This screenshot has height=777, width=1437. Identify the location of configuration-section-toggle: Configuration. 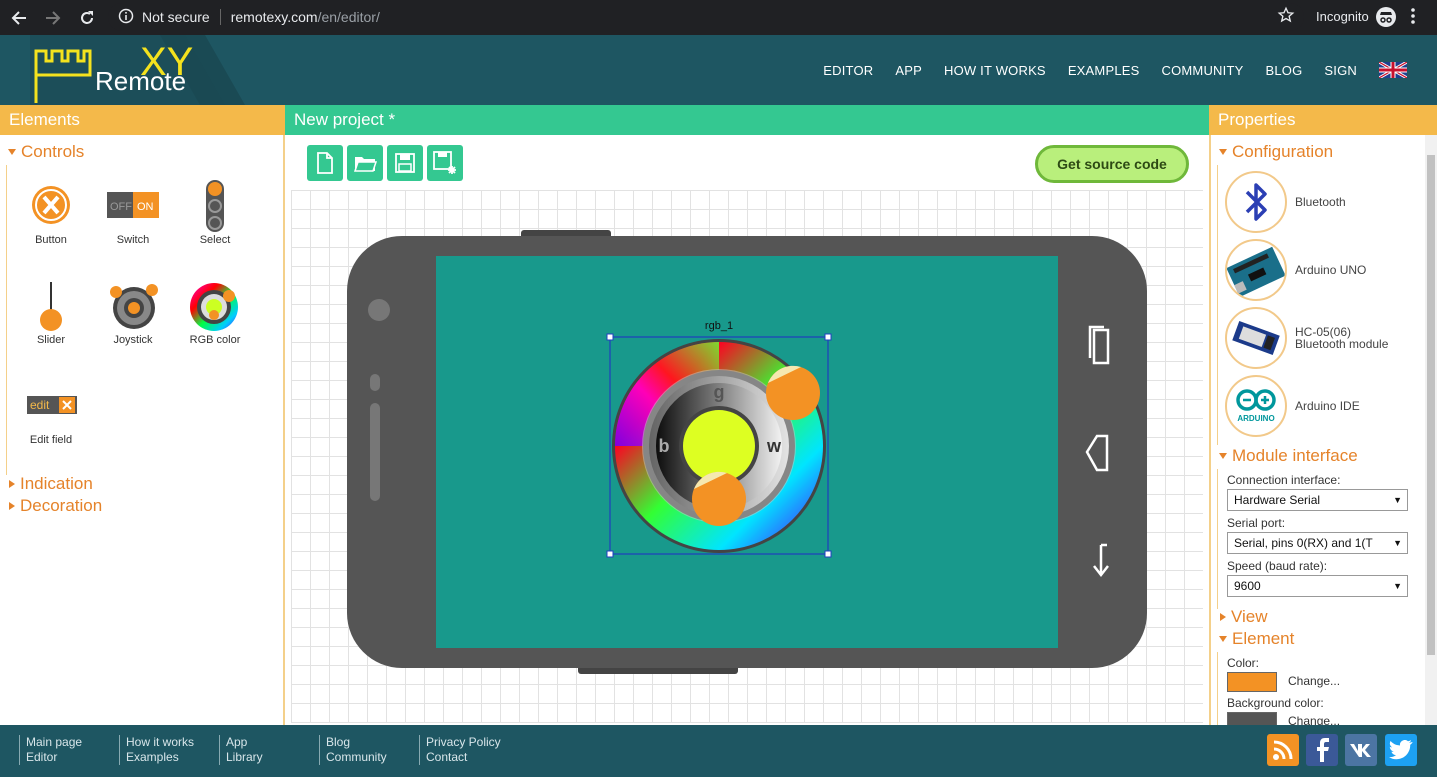
(1276, 152).